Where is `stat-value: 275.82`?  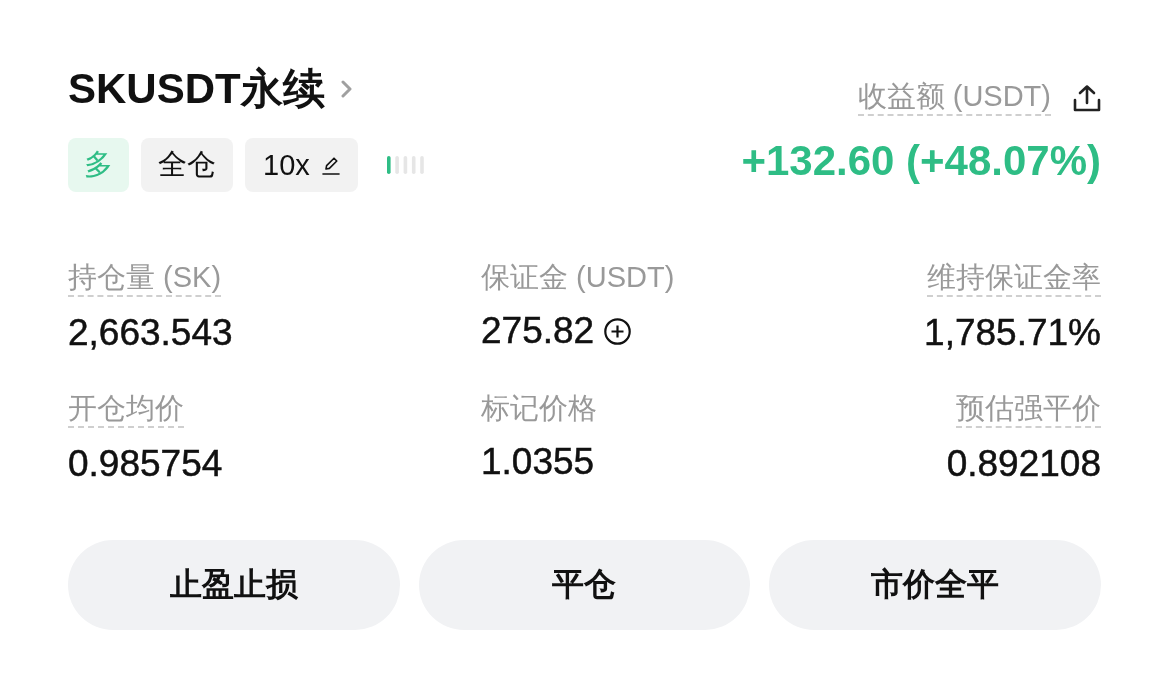 stat-value: 275.82 is located at coordinates (538, 331).